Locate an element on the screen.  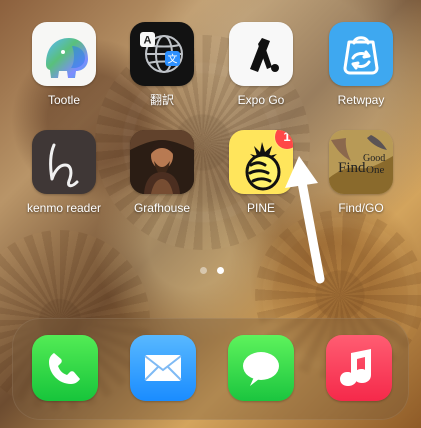
music-app is located at coordinates (359, 368).